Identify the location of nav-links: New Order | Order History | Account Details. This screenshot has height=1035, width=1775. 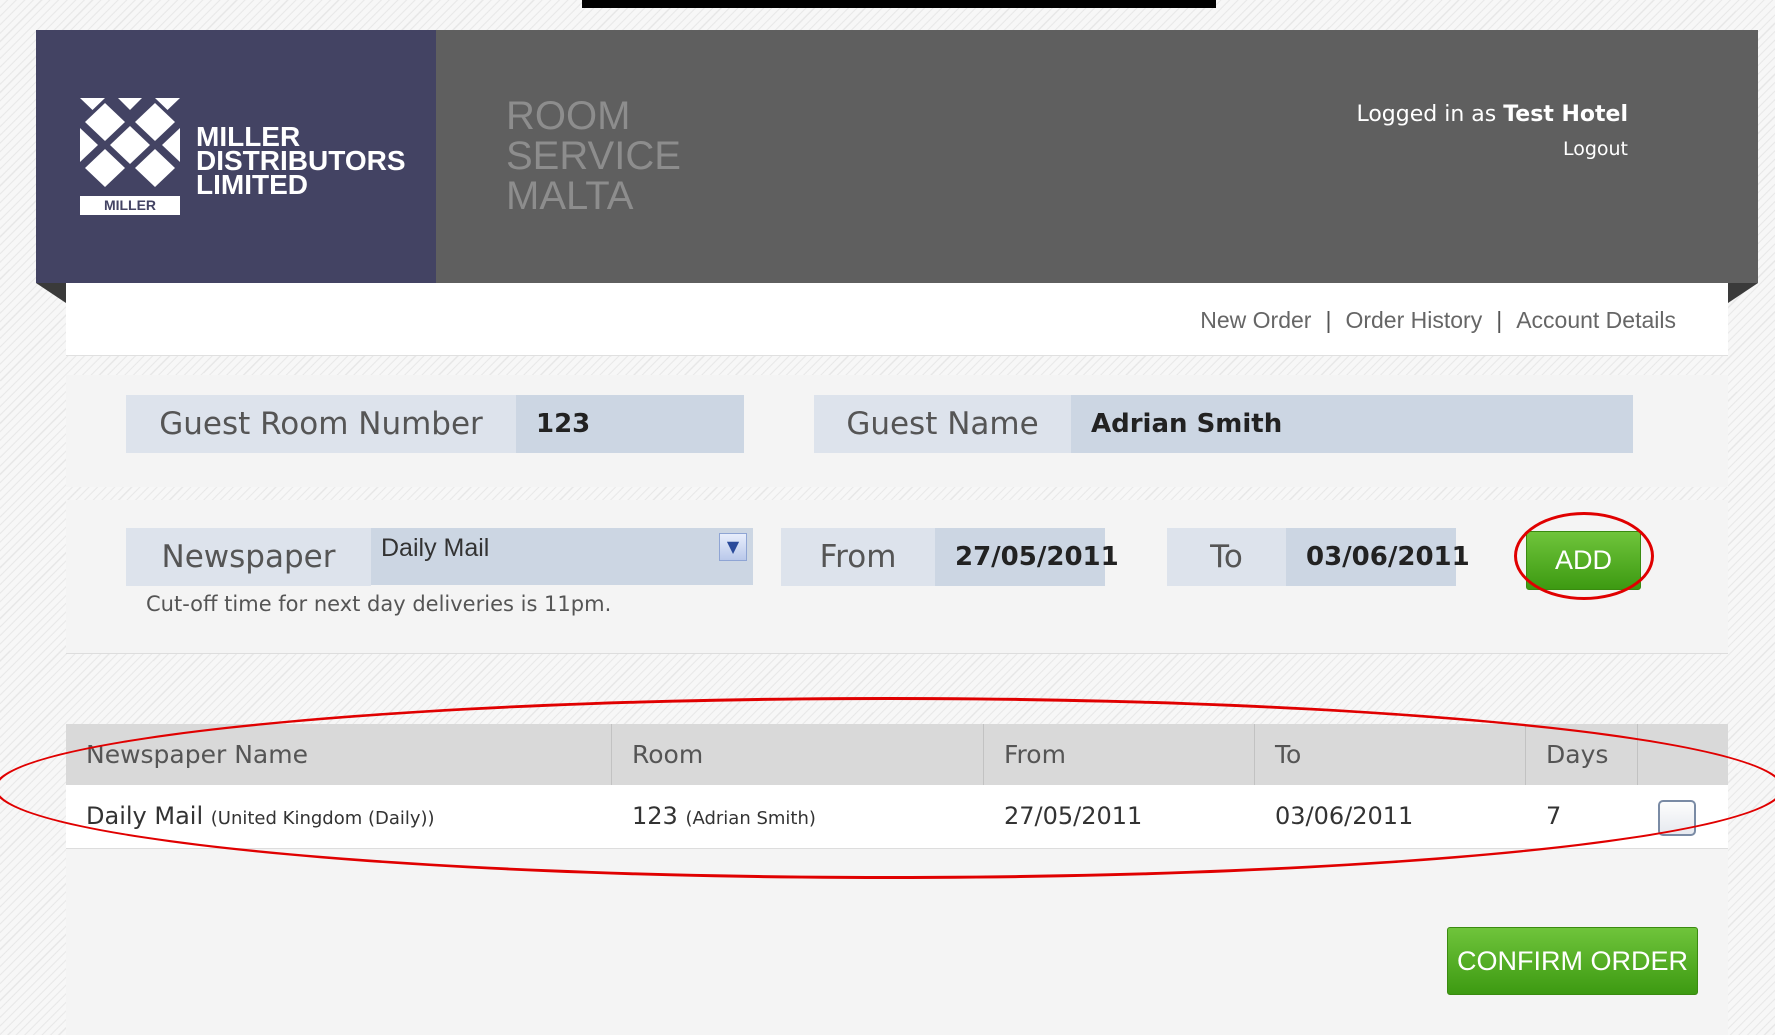
(1438, 320).